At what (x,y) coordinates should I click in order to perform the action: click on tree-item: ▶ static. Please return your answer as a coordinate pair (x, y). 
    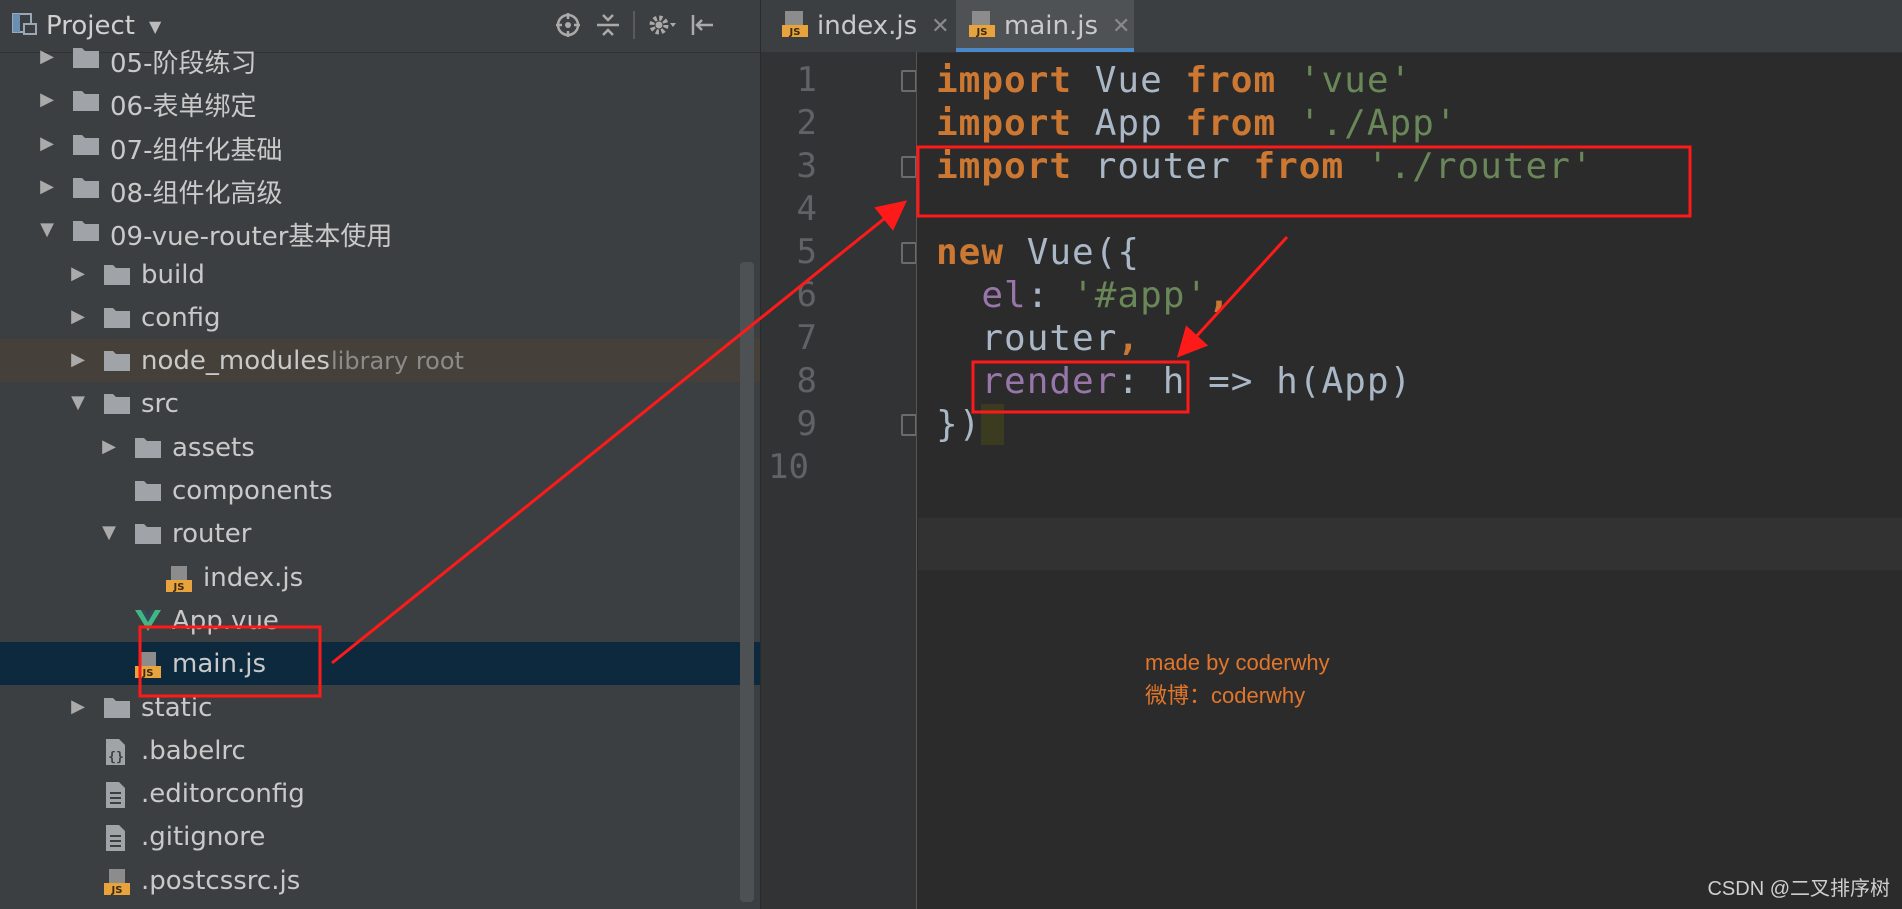
    Looking at the image, I should click on (380, 707).